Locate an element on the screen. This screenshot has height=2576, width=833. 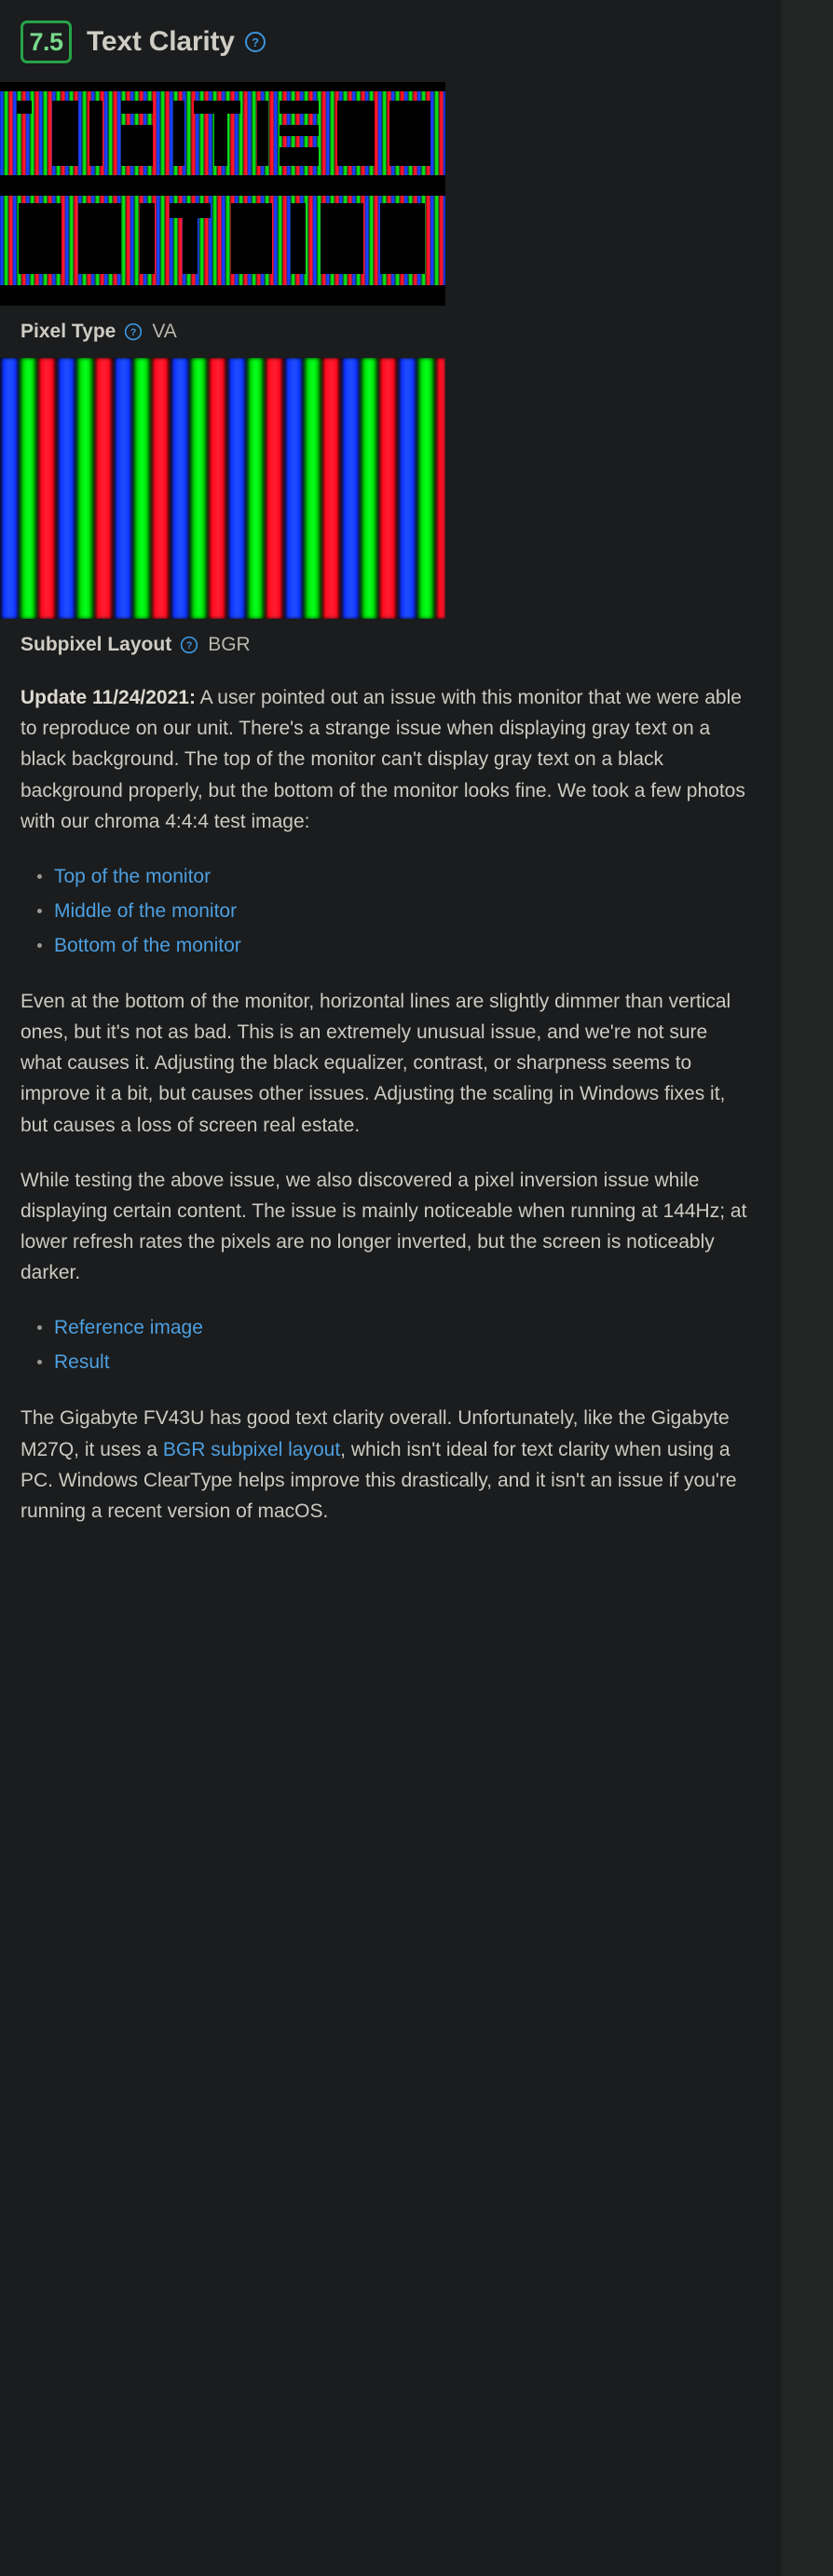
text-clarity-photo is located at coordinates (222, 194).